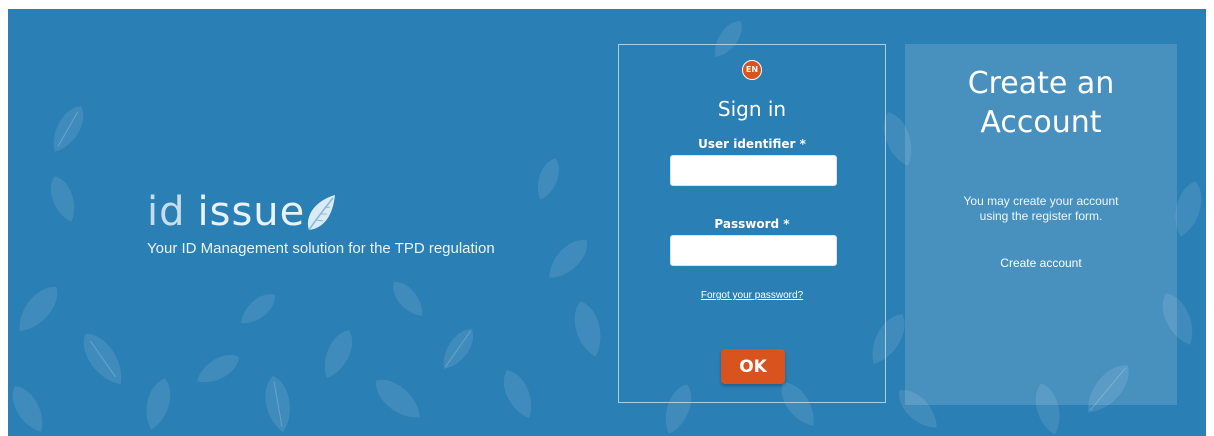 The width and height of the screenshot is (1214, 436). Describe the element at coordinates (753, 250) in the screenshot. I see `password-input` at that location.